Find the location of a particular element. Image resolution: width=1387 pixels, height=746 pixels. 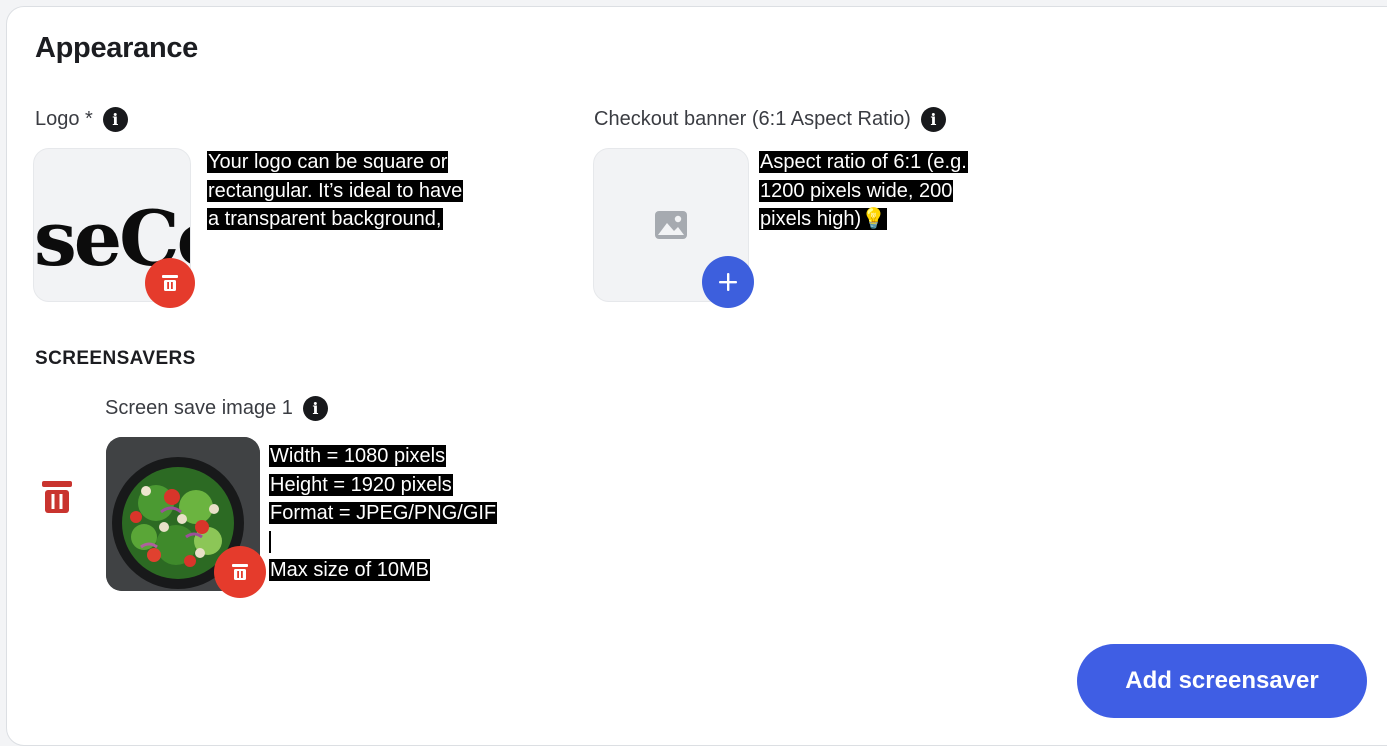

banner-label: Checkout banner (6:1 Aspect Ratio) is located at coordinates (752, 119).